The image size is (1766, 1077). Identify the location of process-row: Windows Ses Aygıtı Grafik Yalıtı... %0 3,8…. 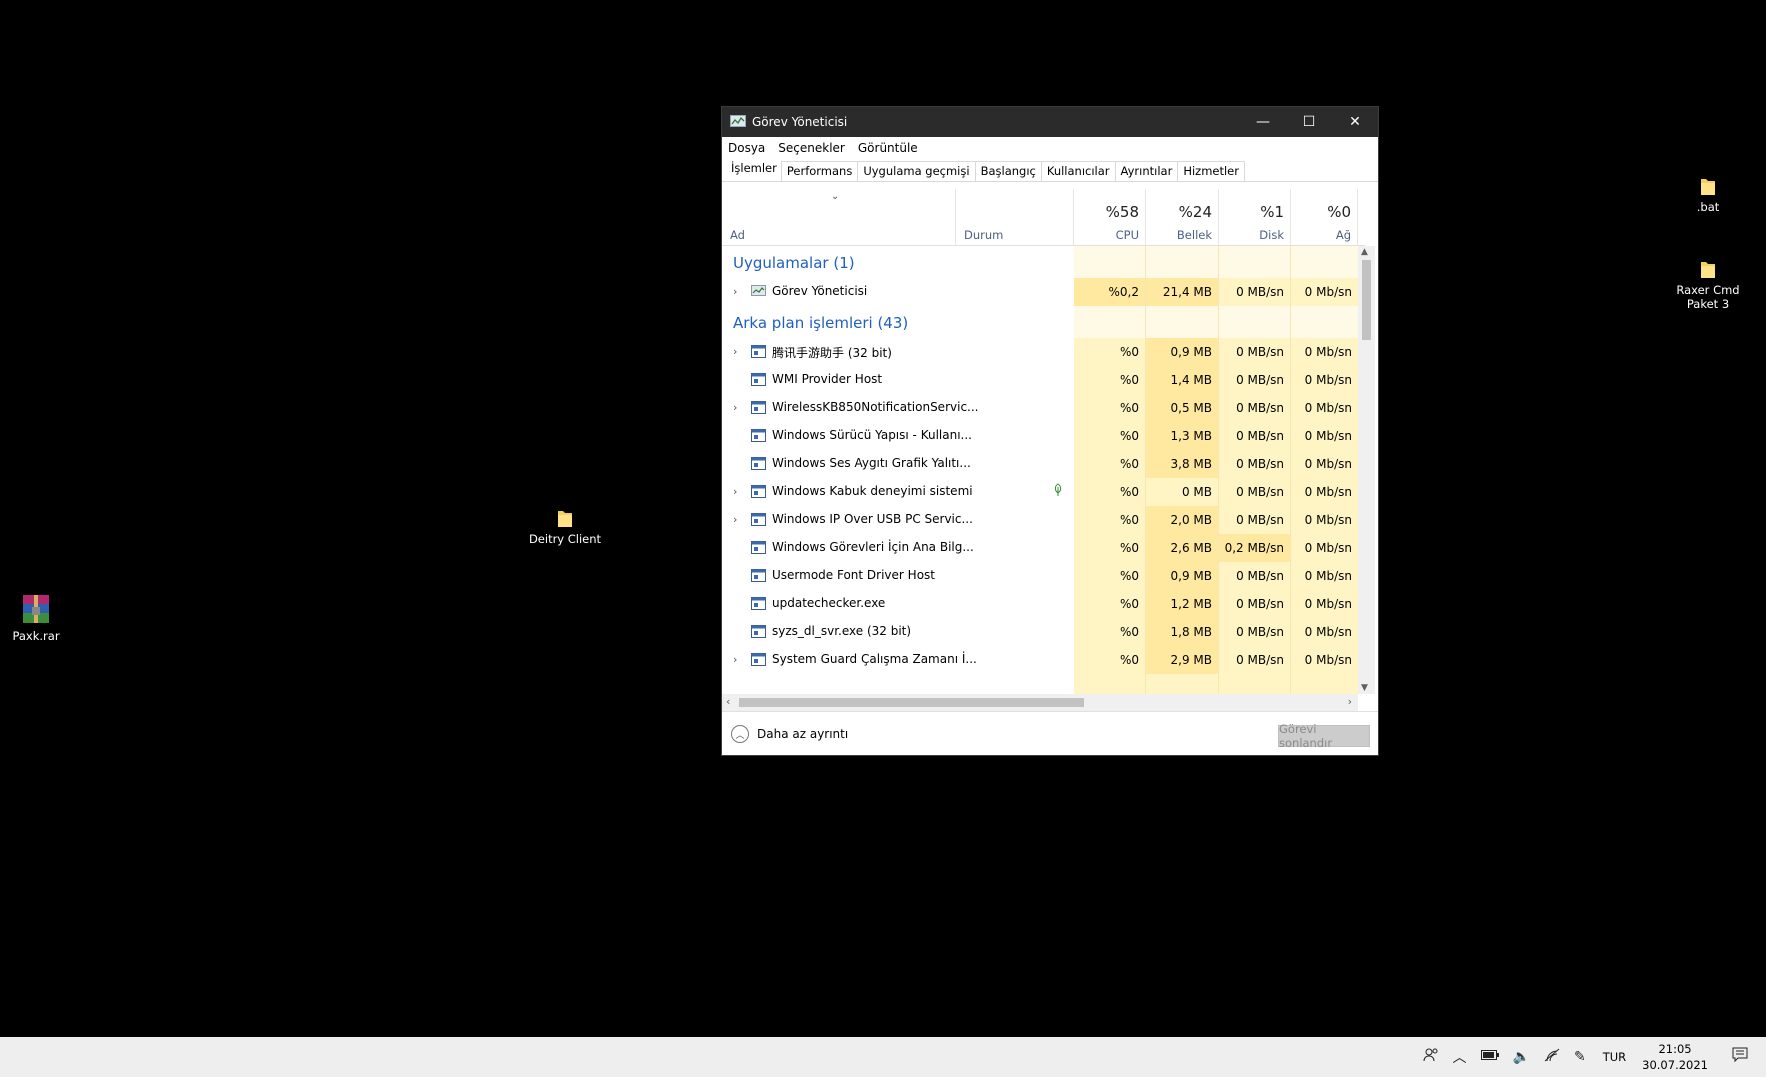
(1043, 464).